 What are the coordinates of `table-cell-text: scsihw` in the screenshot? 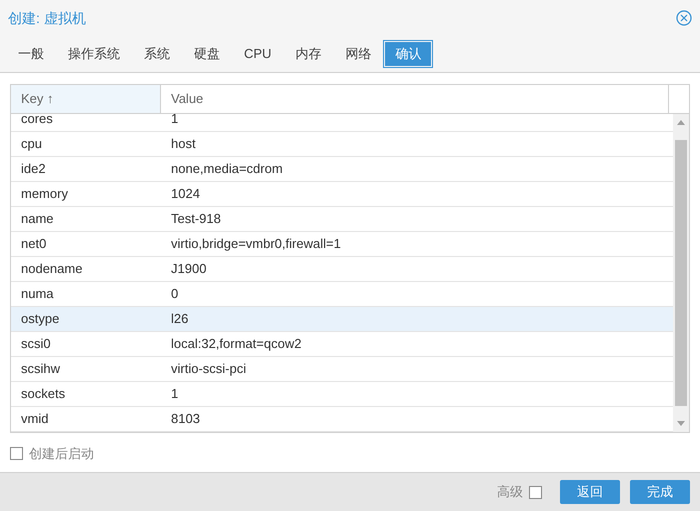 It's located at (41, 369).